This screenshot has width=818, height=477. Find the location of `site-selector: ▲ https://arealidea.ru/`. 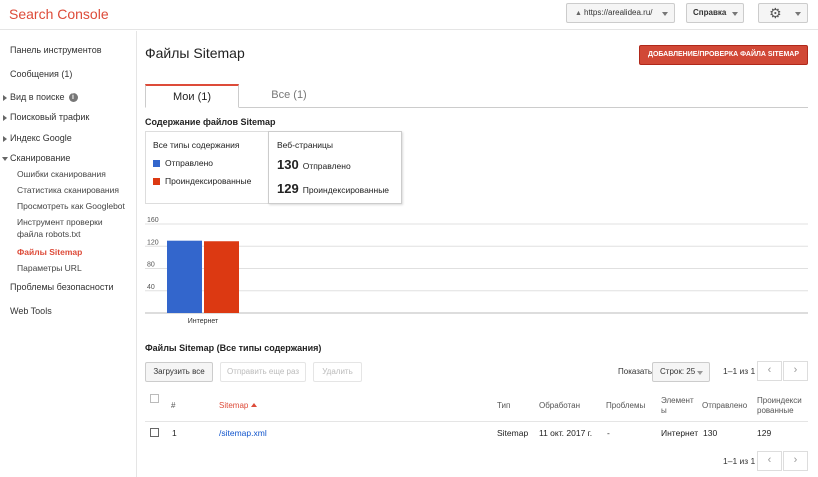

site-selector: ▲ https://arealidea.ru/ is located at coordinates (620, 13).